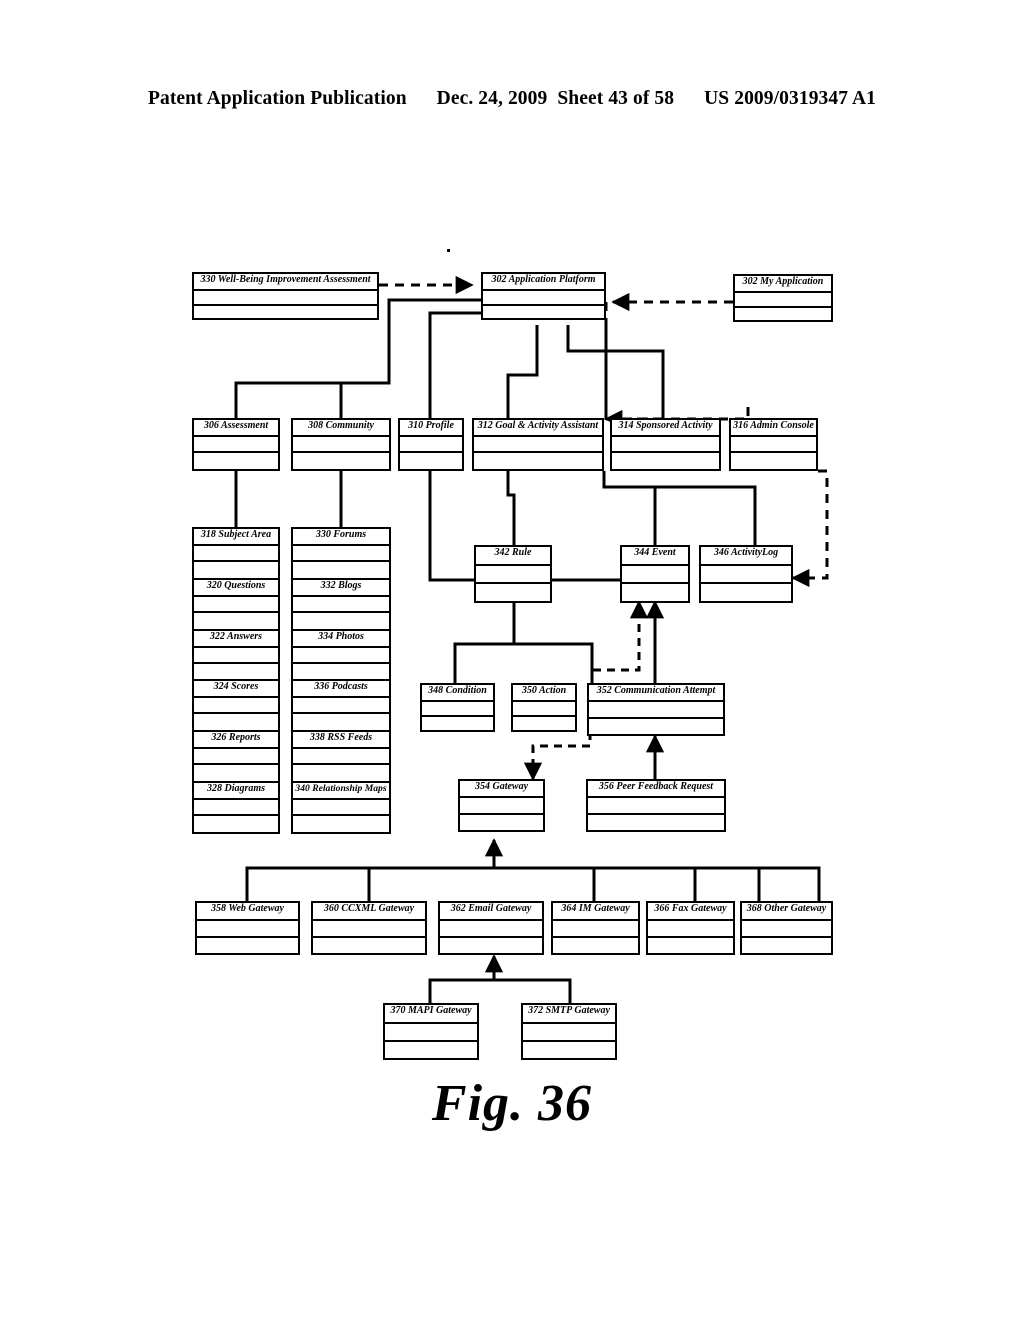  I want to click on node-368-other-gateway: 368 Other Gateway, so click(786, 928).